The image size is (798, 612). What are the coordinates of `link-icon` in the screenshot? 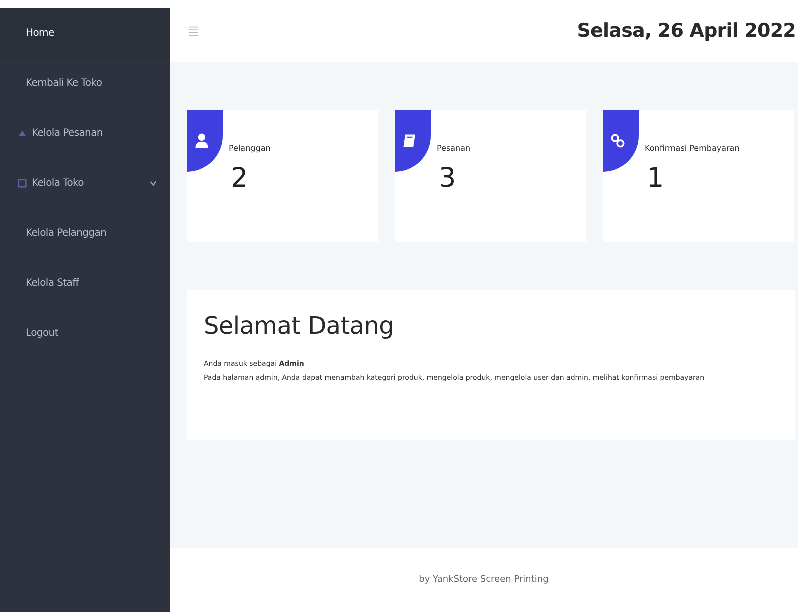 It's located at (618, 141).